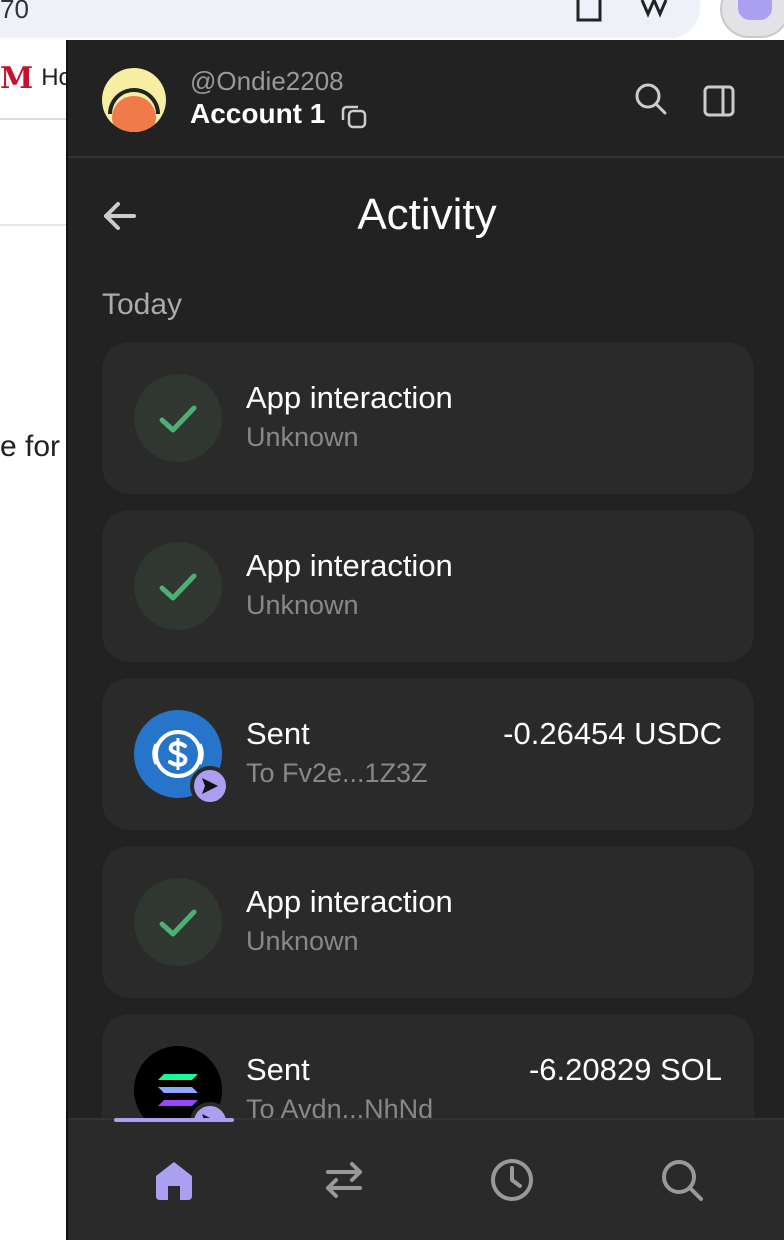  I want to click on history-icon, so click(512, 1180).